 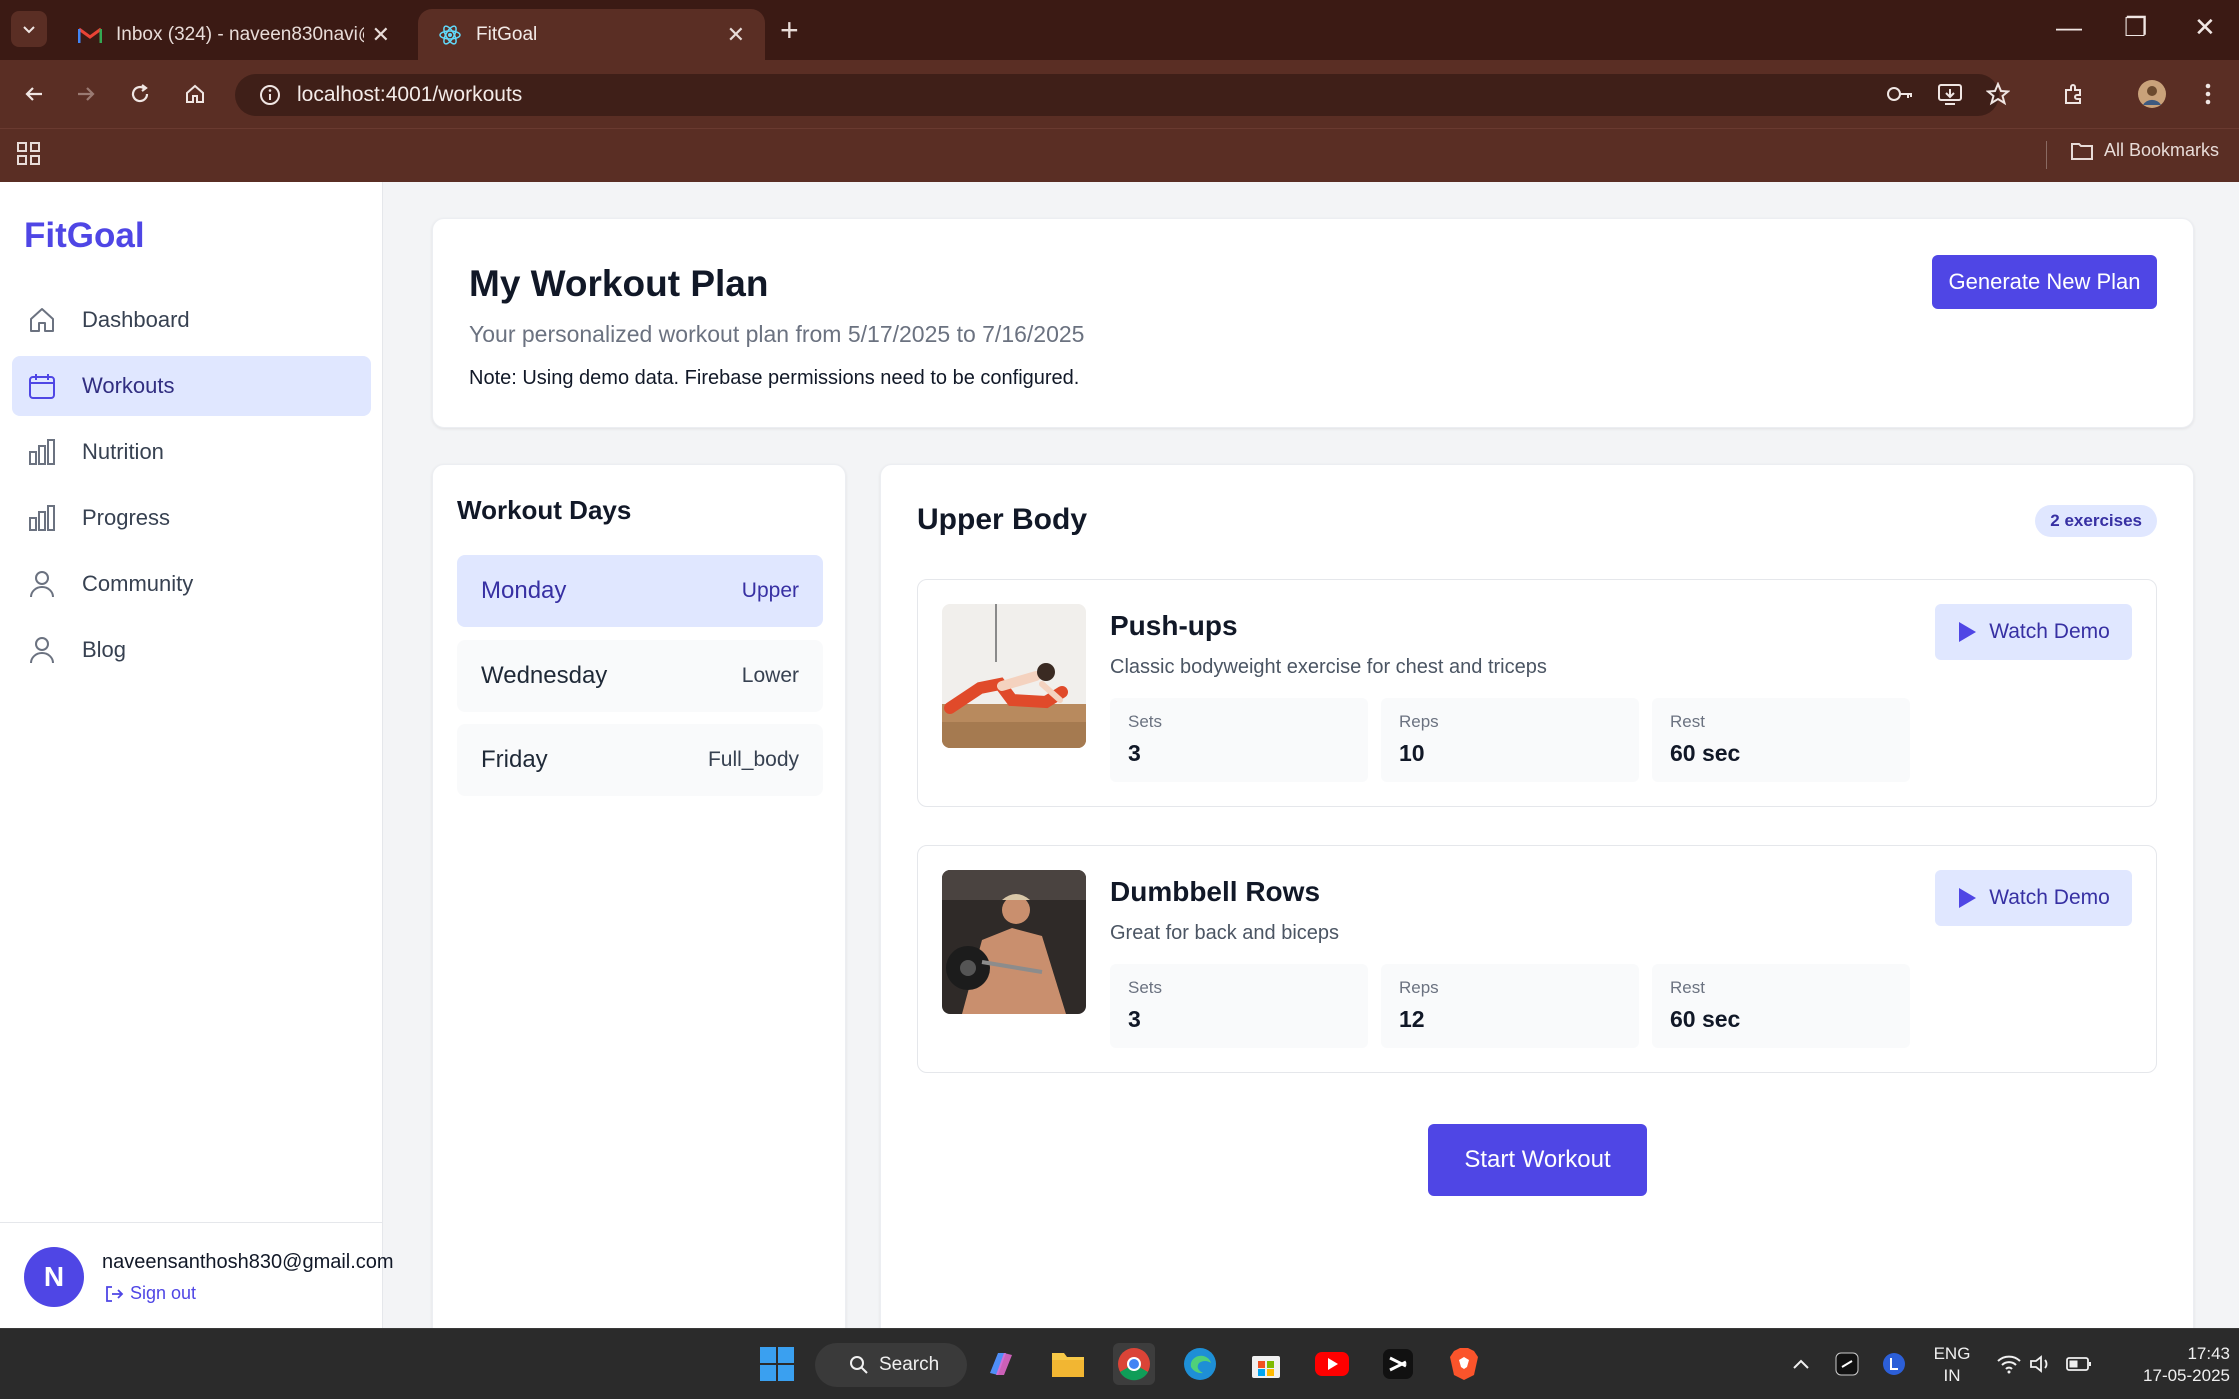 I want to click on sidebar-item-label: Nutrition, so click(x=123, y=451).